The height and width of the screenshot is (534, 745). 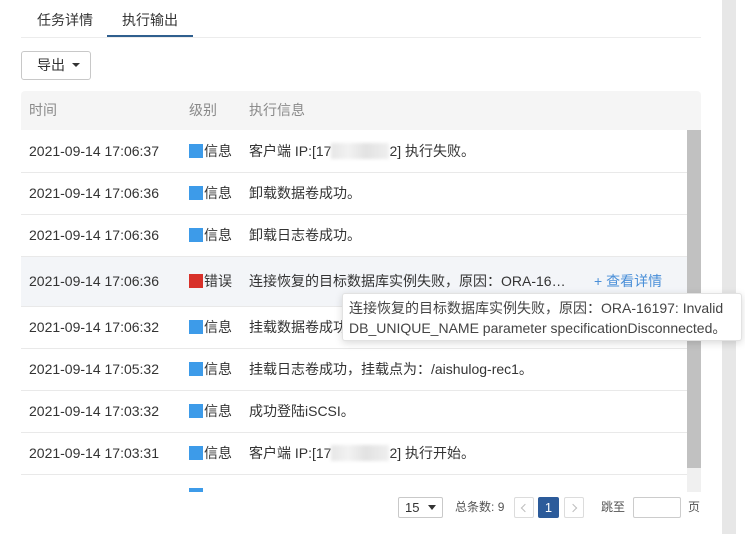 I want to click on row-time: 2021-09-14 17:06:37, so click(x=94, y=151).